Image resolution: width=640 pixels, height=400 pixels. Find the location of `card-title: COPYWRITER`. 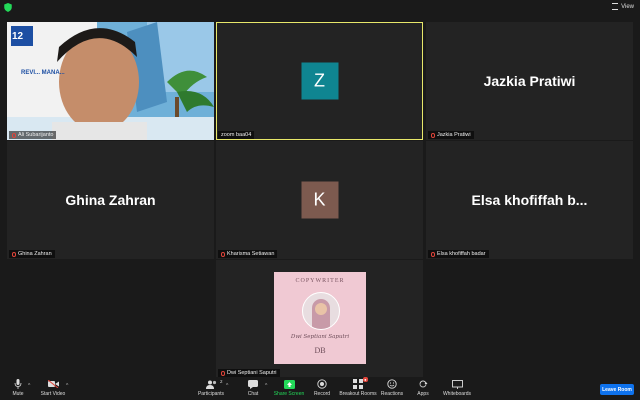

card-title: COPYWRITER is located at coordinates (320, 281).